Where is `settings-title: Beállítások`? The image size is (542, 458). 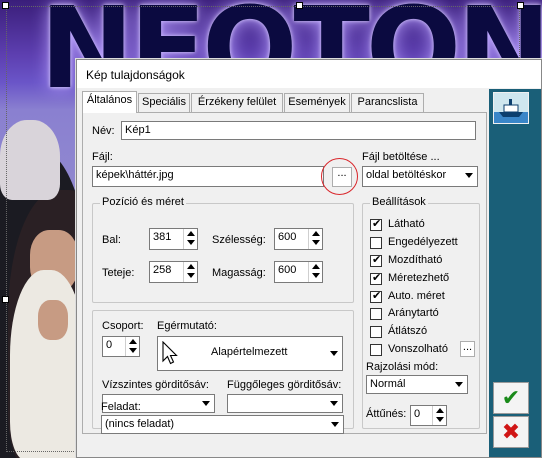
settings-title: Beállítások is located at coordinates (399, 202).